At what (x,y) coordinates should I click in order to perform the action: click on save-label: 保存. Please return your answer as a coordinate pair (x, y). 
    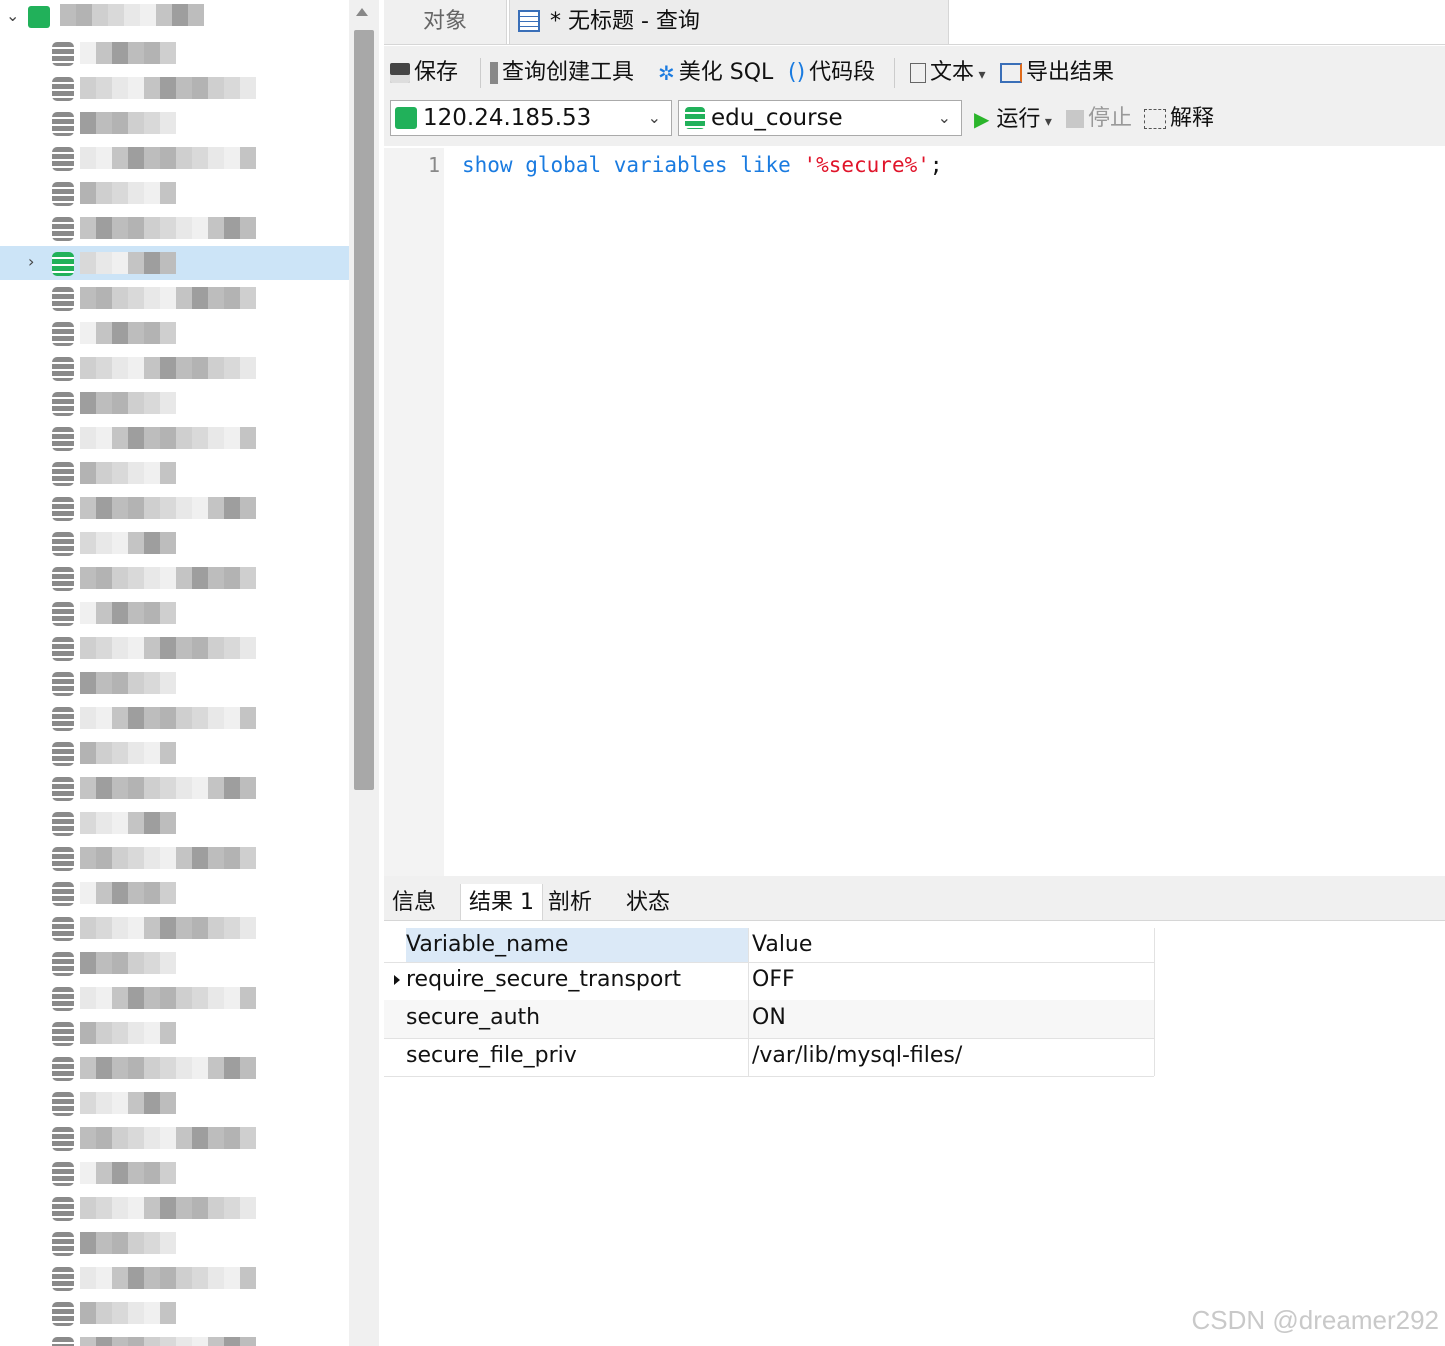
    Looking at the image, I should click on (436, 72).